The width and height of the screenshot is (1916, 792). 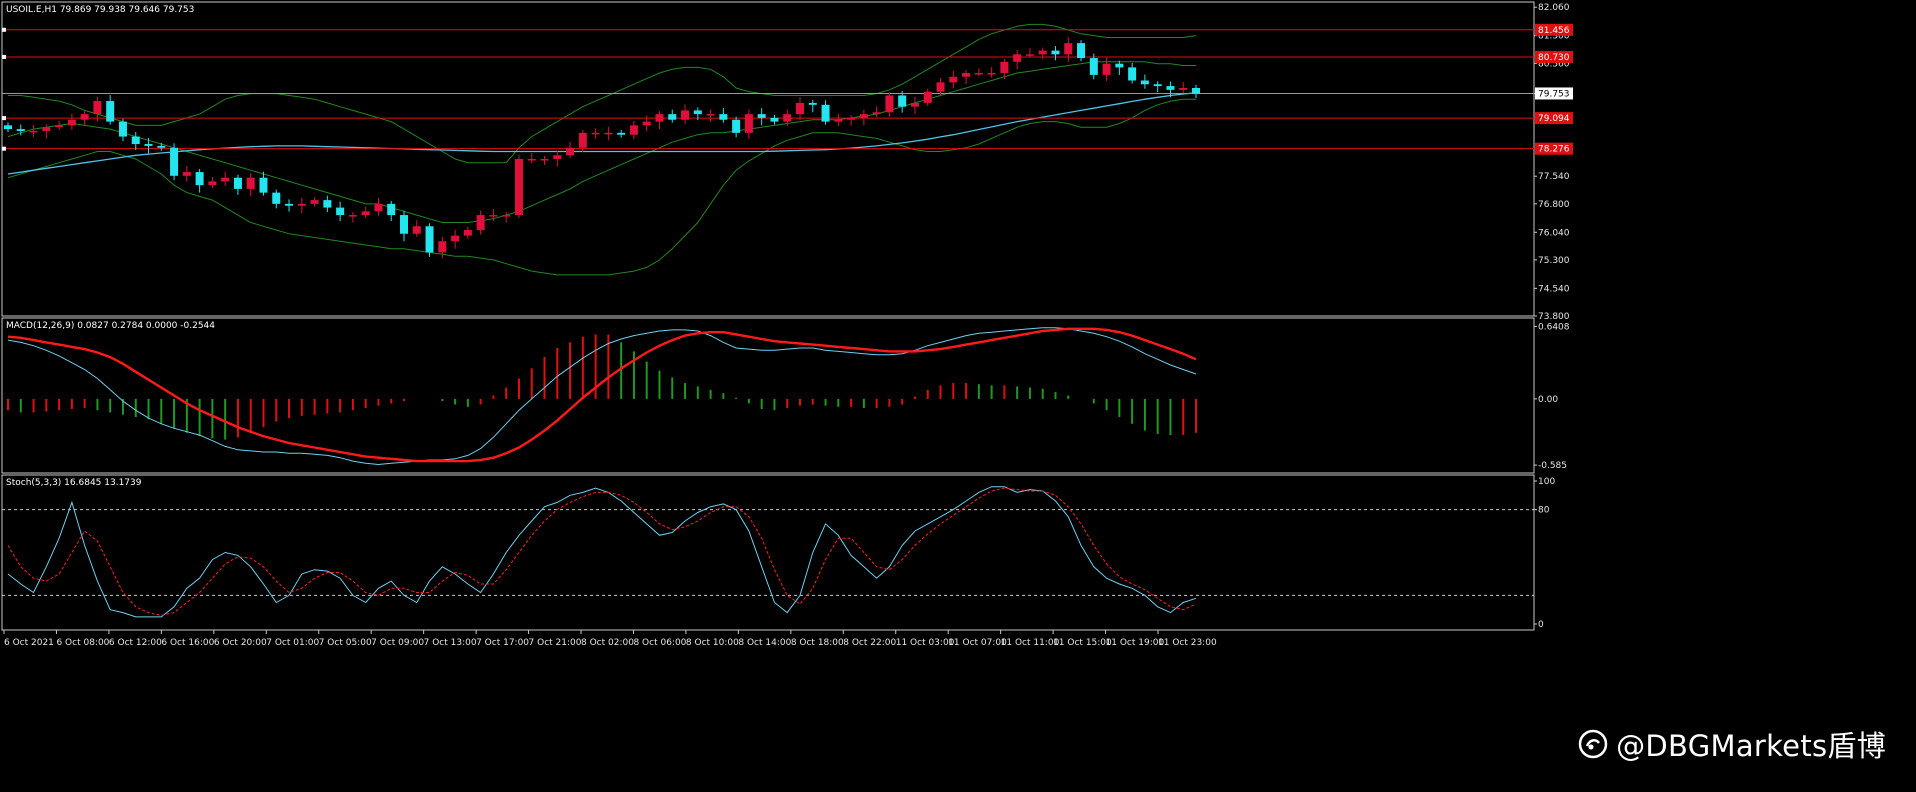 I want to click on level-price-label: 80.730, so click(x=1554, y=58).